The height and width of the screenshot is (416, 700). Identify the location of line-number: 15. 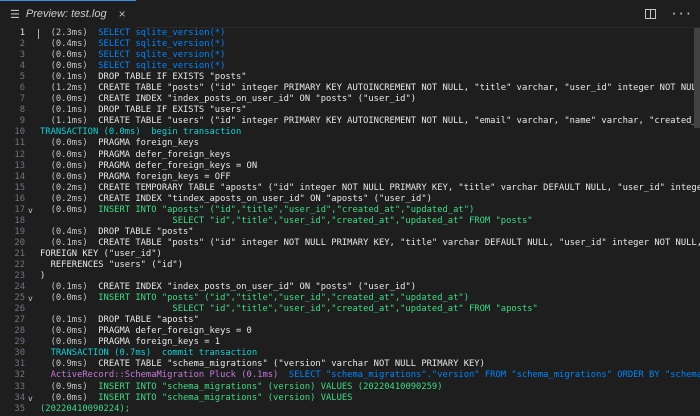
(19, 187).